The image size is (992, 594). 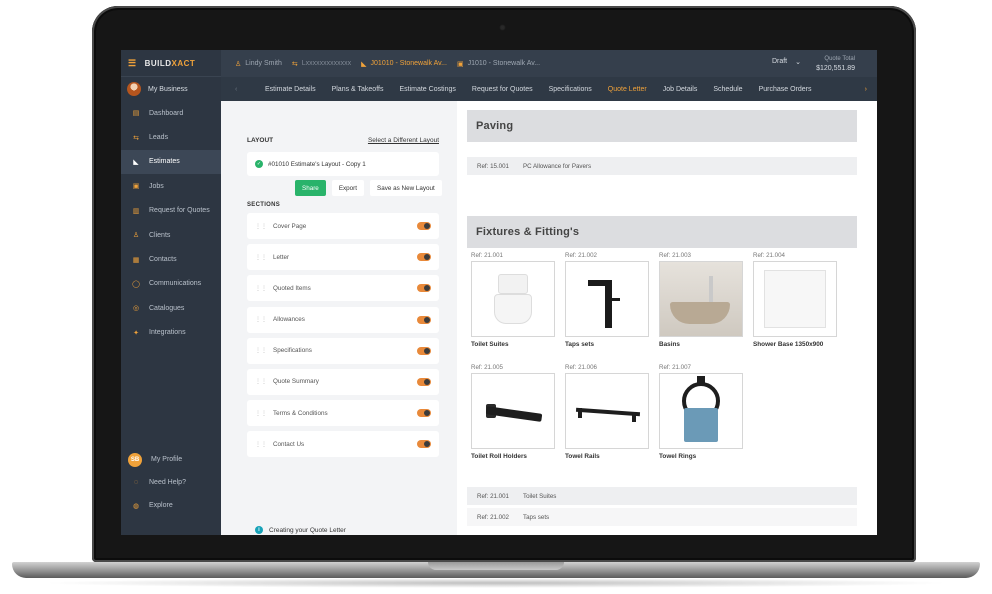 I want to click on current-layout: ✓ #01010 Estimate's Layout - Copy 1, so click(x=343, y=164).